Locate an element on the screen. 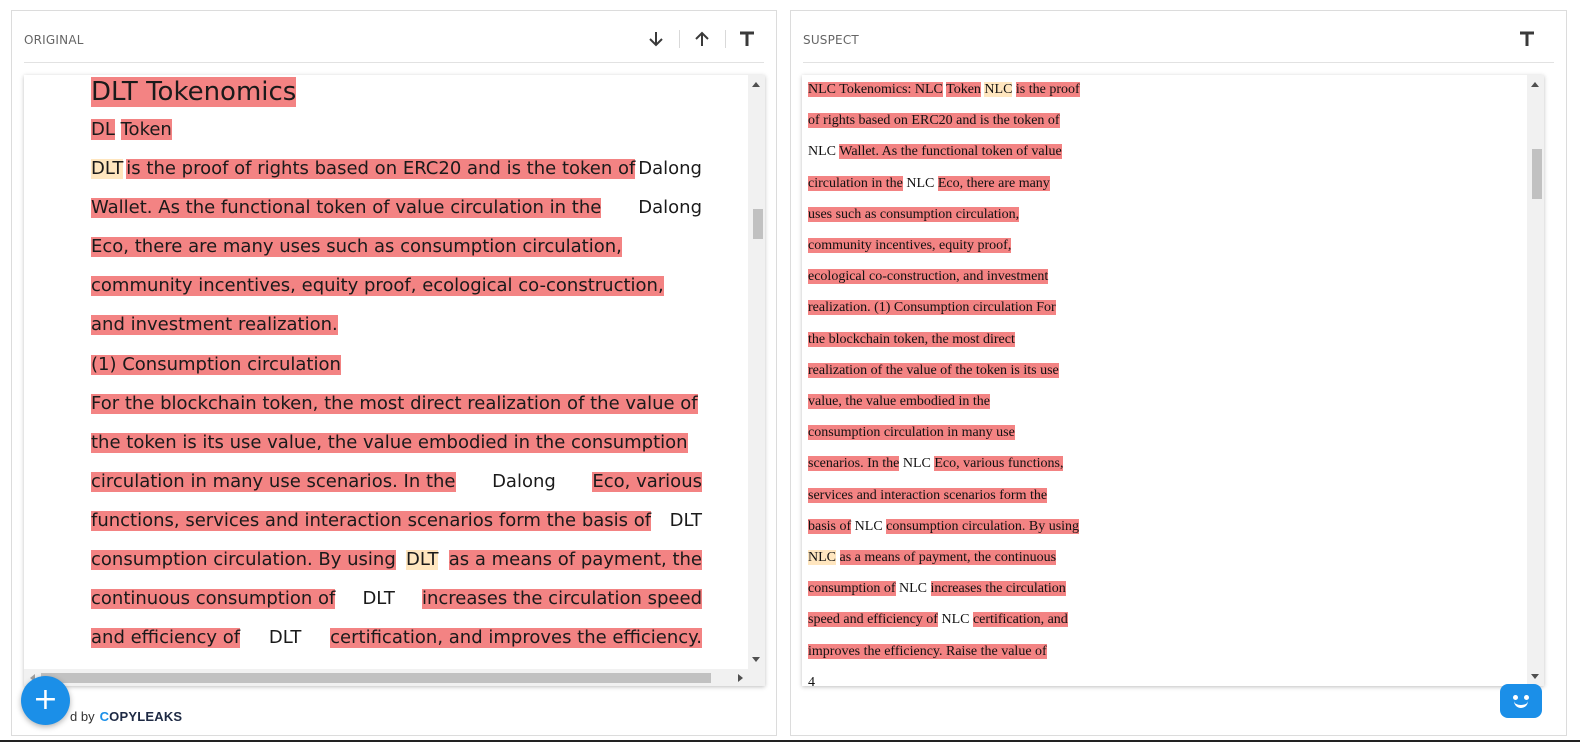 This screenshot has height=748, width=1580. document-line: consumption circulation in many use is located at coordinates (911, 432).